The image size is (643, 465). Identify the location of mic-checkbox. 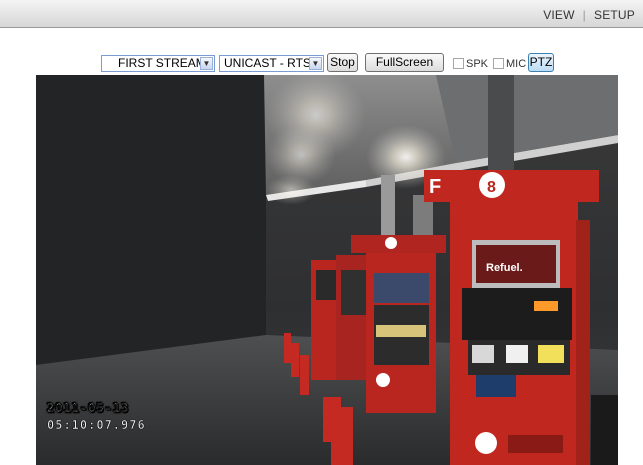
(498, 63).